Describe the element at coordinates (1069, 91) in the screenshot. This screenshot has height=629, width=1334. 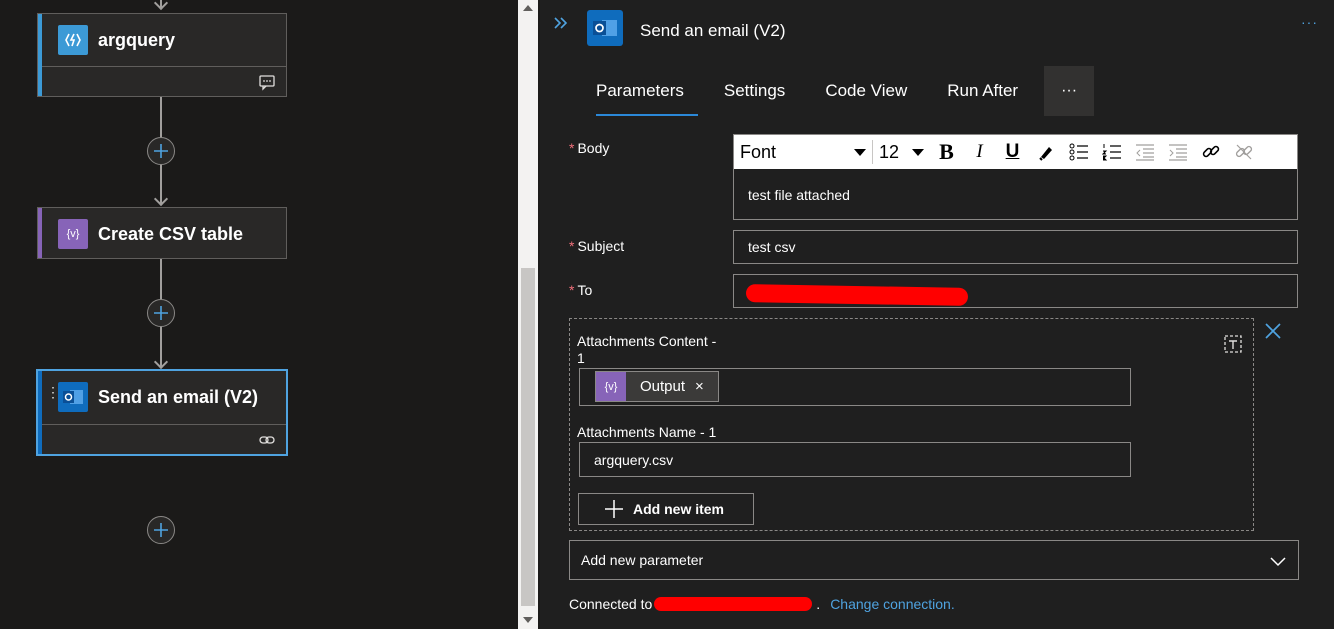
I see `tab-more-button: ···` at that location.